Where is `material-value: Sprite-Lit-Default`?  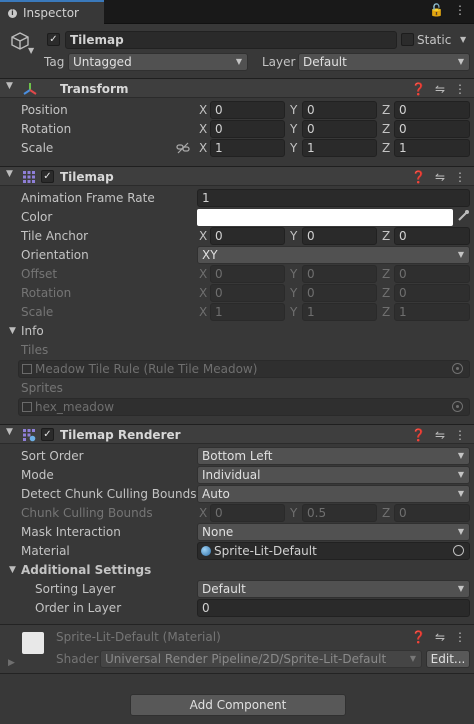 material-value: Sprite-Lit-Default is located at coordinates (265, 551).